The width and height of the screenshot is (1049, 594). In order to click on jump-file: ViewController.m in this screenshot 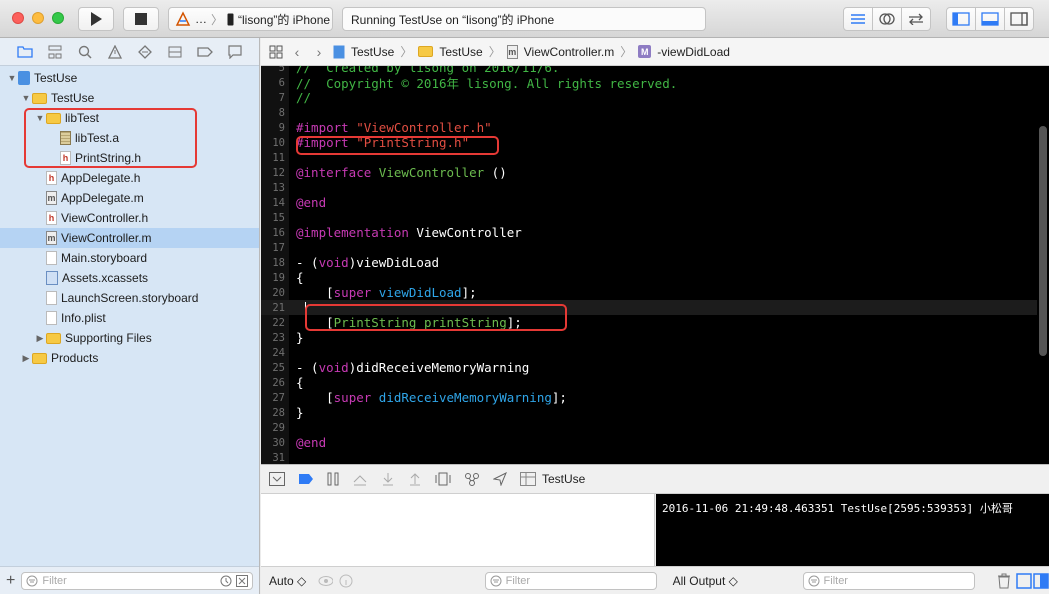, I will do `click(569, 52)`.